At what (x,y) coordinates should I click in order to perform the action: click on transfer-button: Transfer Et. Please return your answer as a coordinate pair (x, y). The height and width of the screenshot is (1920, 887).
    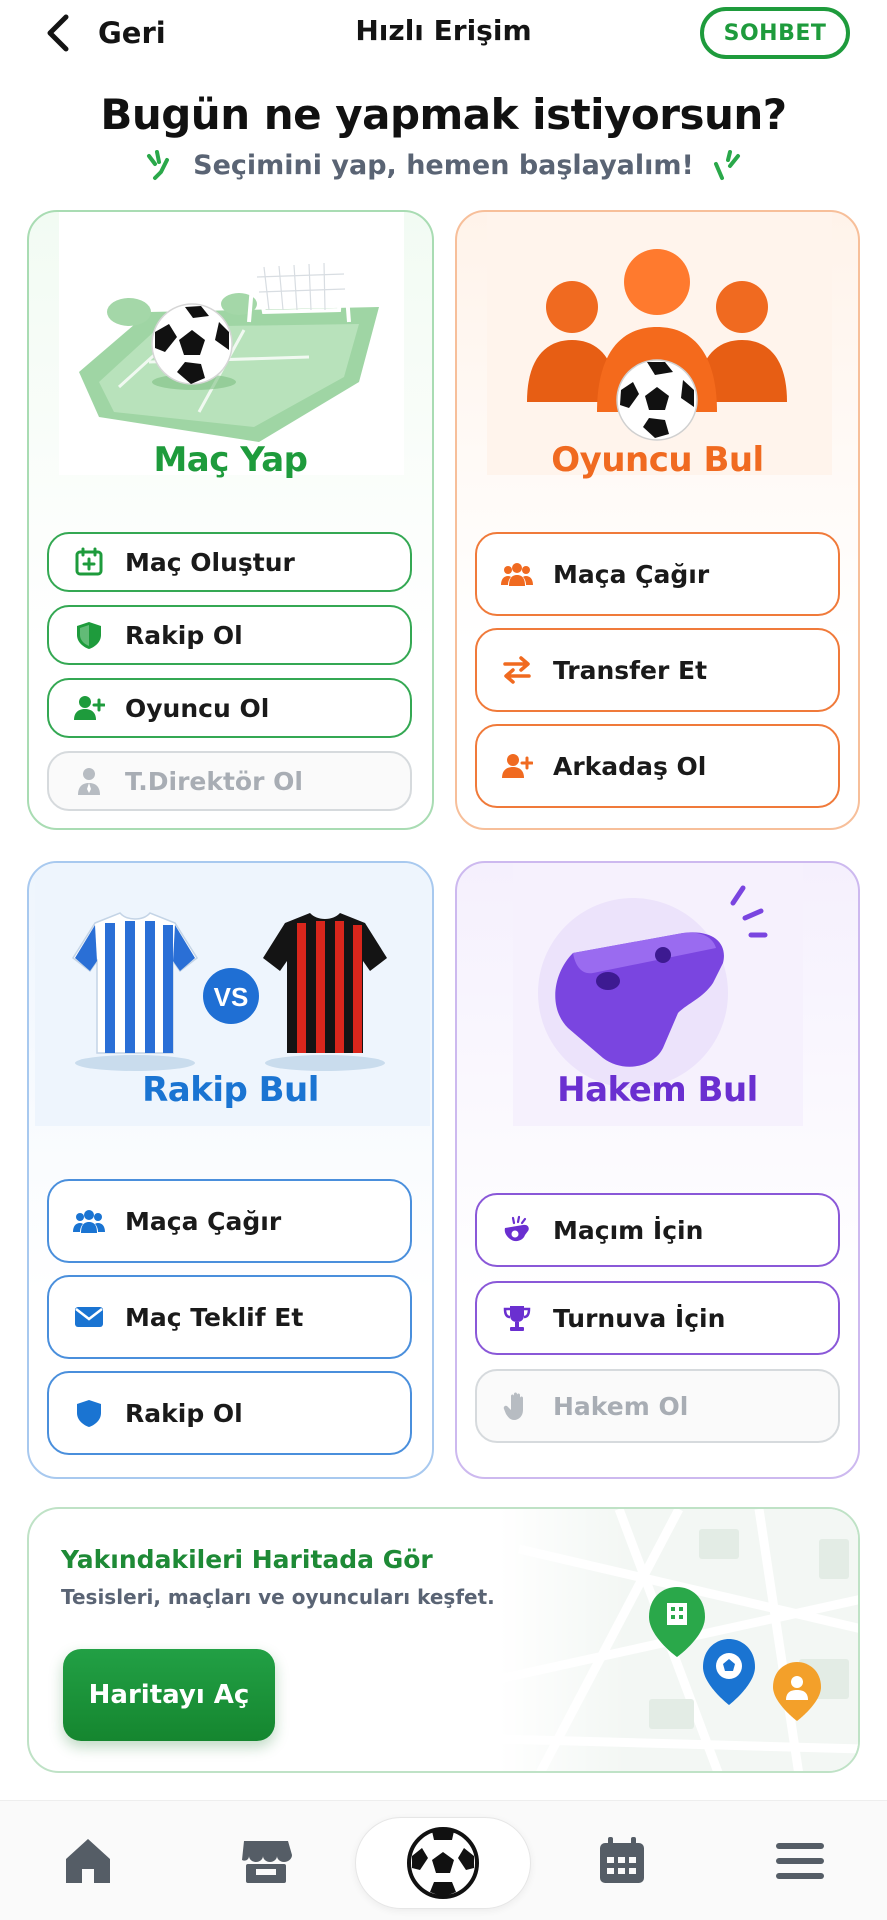
    Looking at the image, I should click on (657, 670).